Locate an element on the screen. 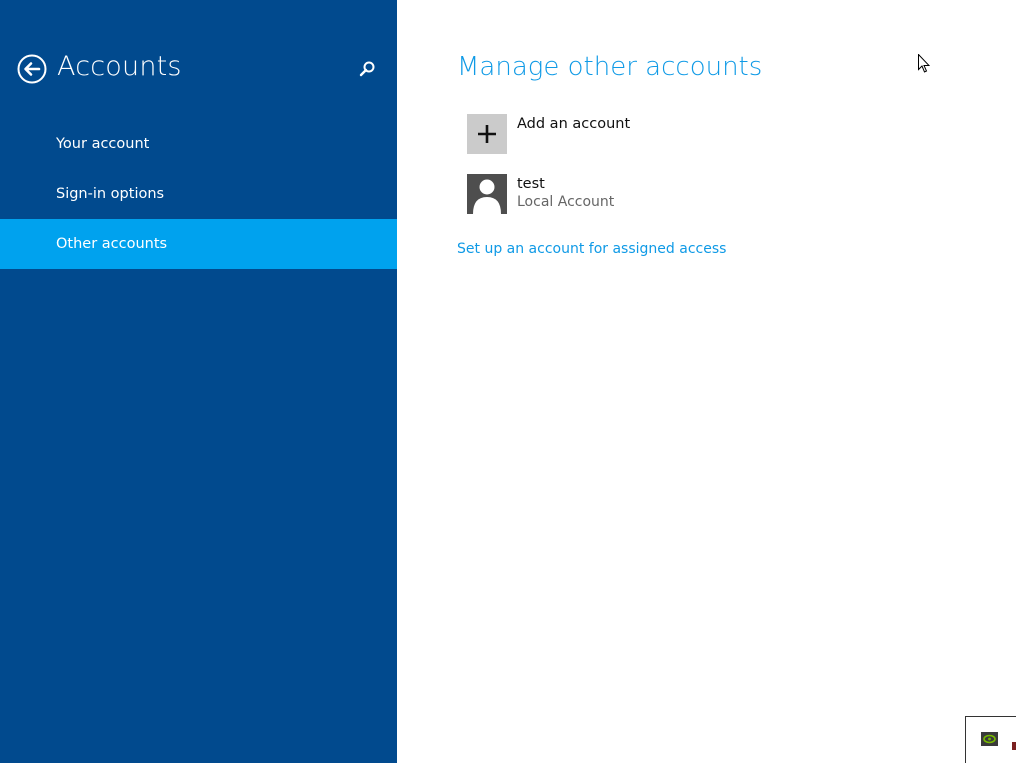 The width and height of the screenshot is (1016, 763). plus-icon is located at coordinates (487, 134).